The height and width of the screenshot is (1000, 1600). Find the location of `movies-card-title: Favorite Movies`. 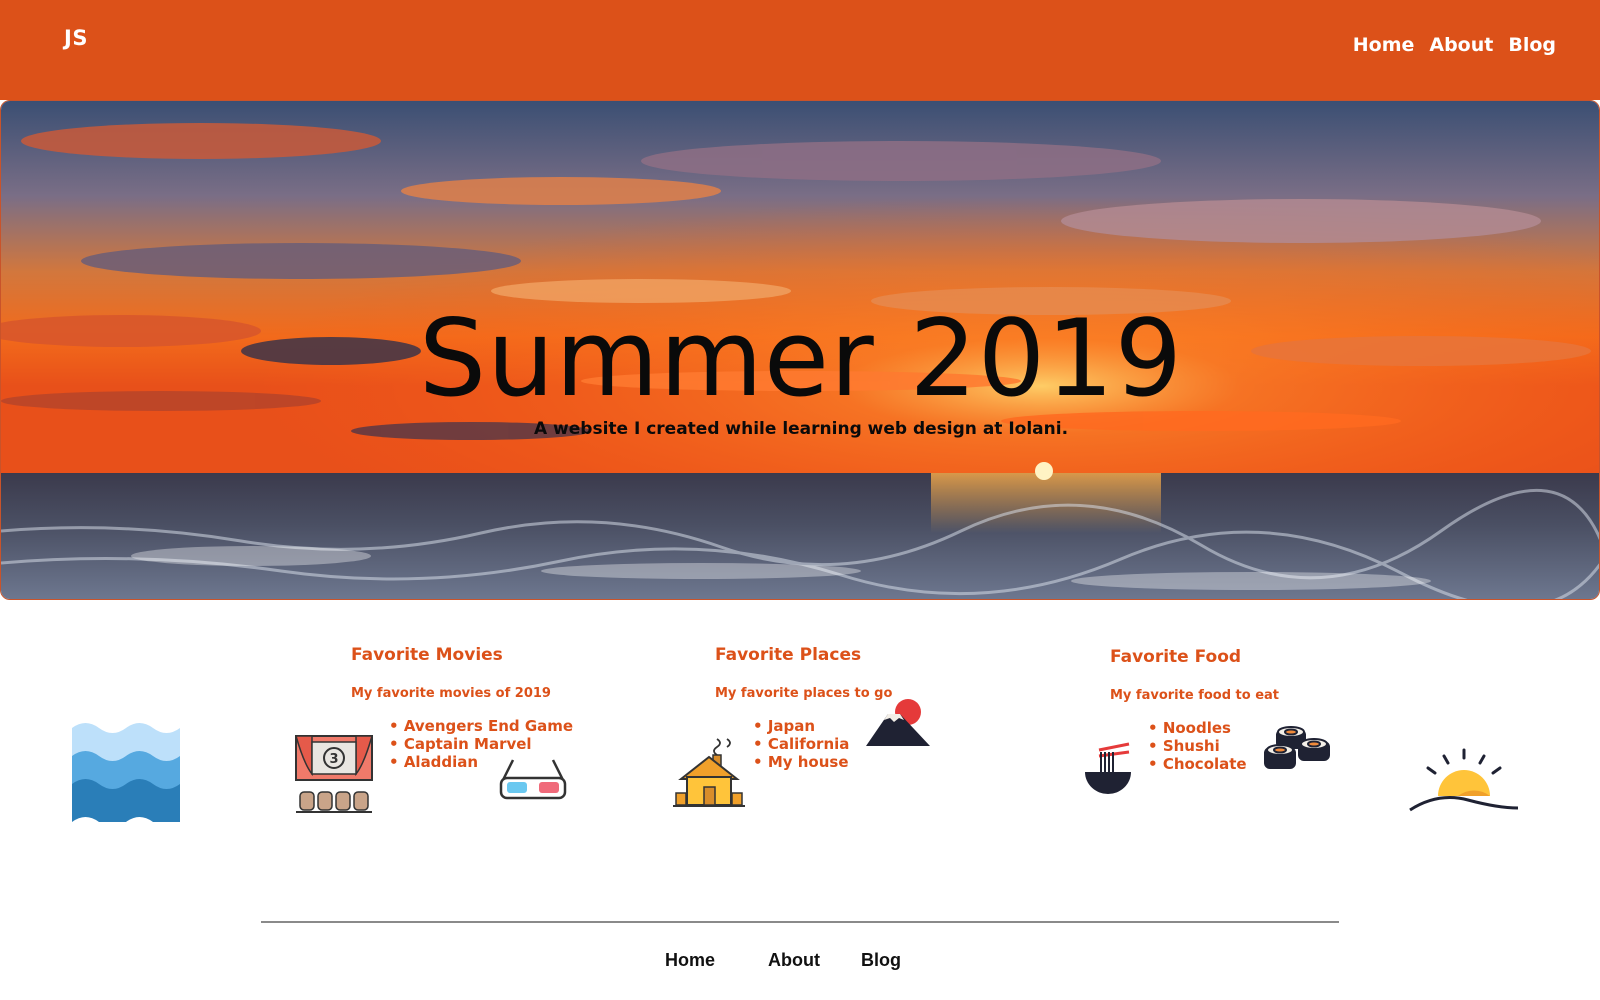

movies-card-title: Favorite Movies is located at coordinates (427, 655).